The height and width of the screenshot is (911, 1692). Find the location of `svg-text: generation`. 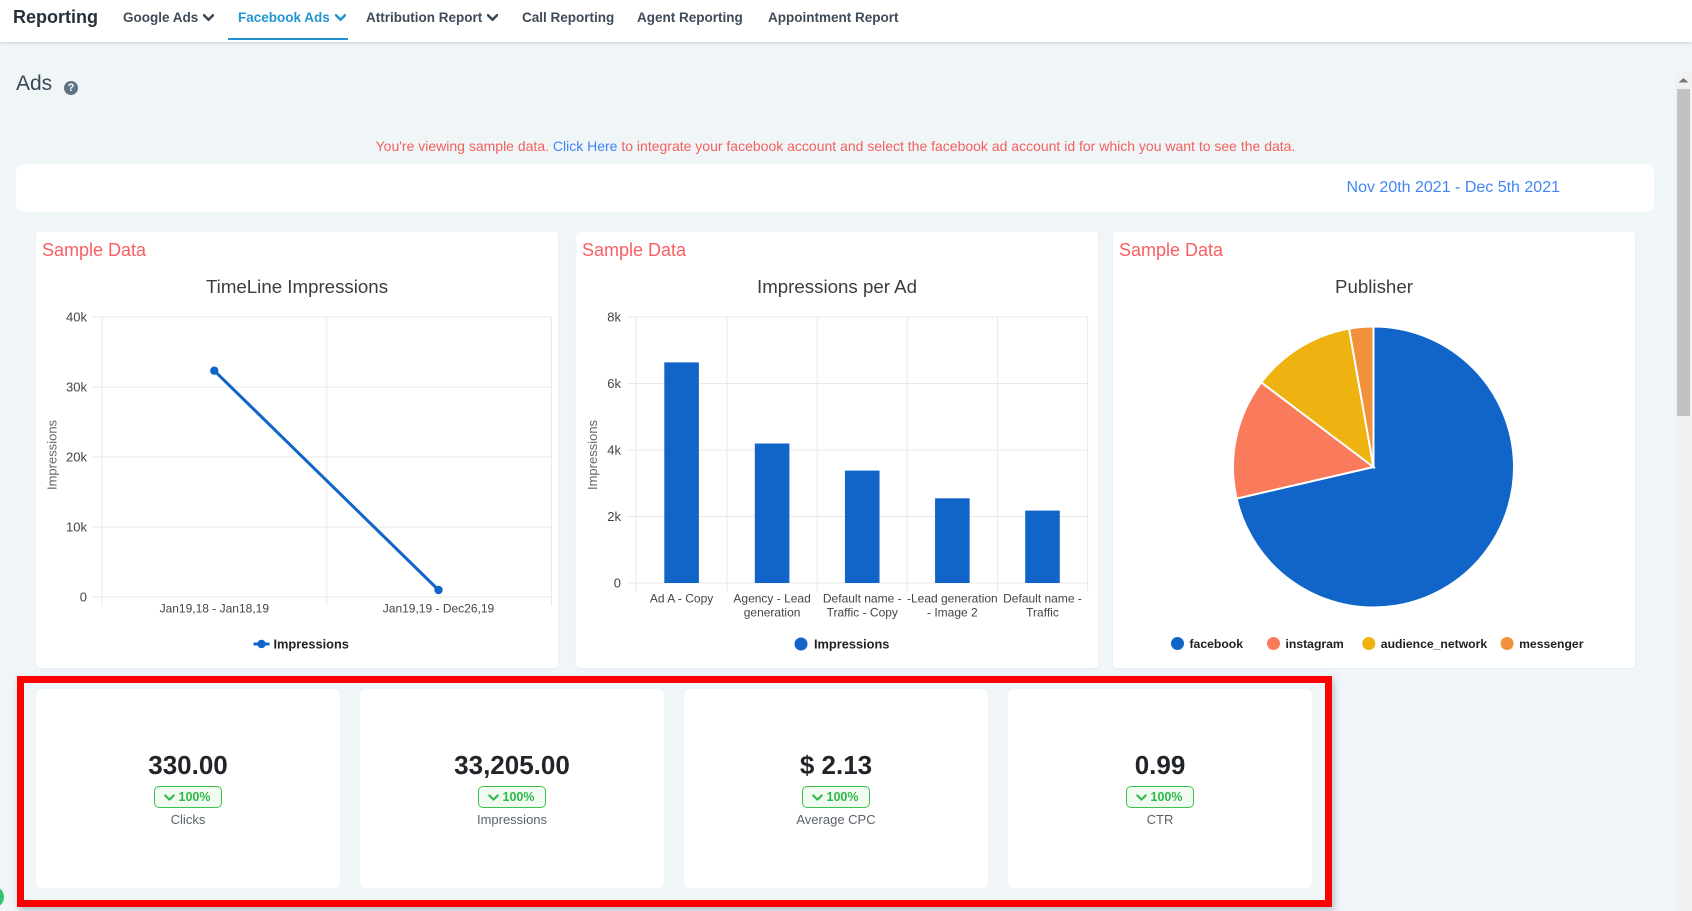

svg-text: generation is located at coordinates (772, 613).